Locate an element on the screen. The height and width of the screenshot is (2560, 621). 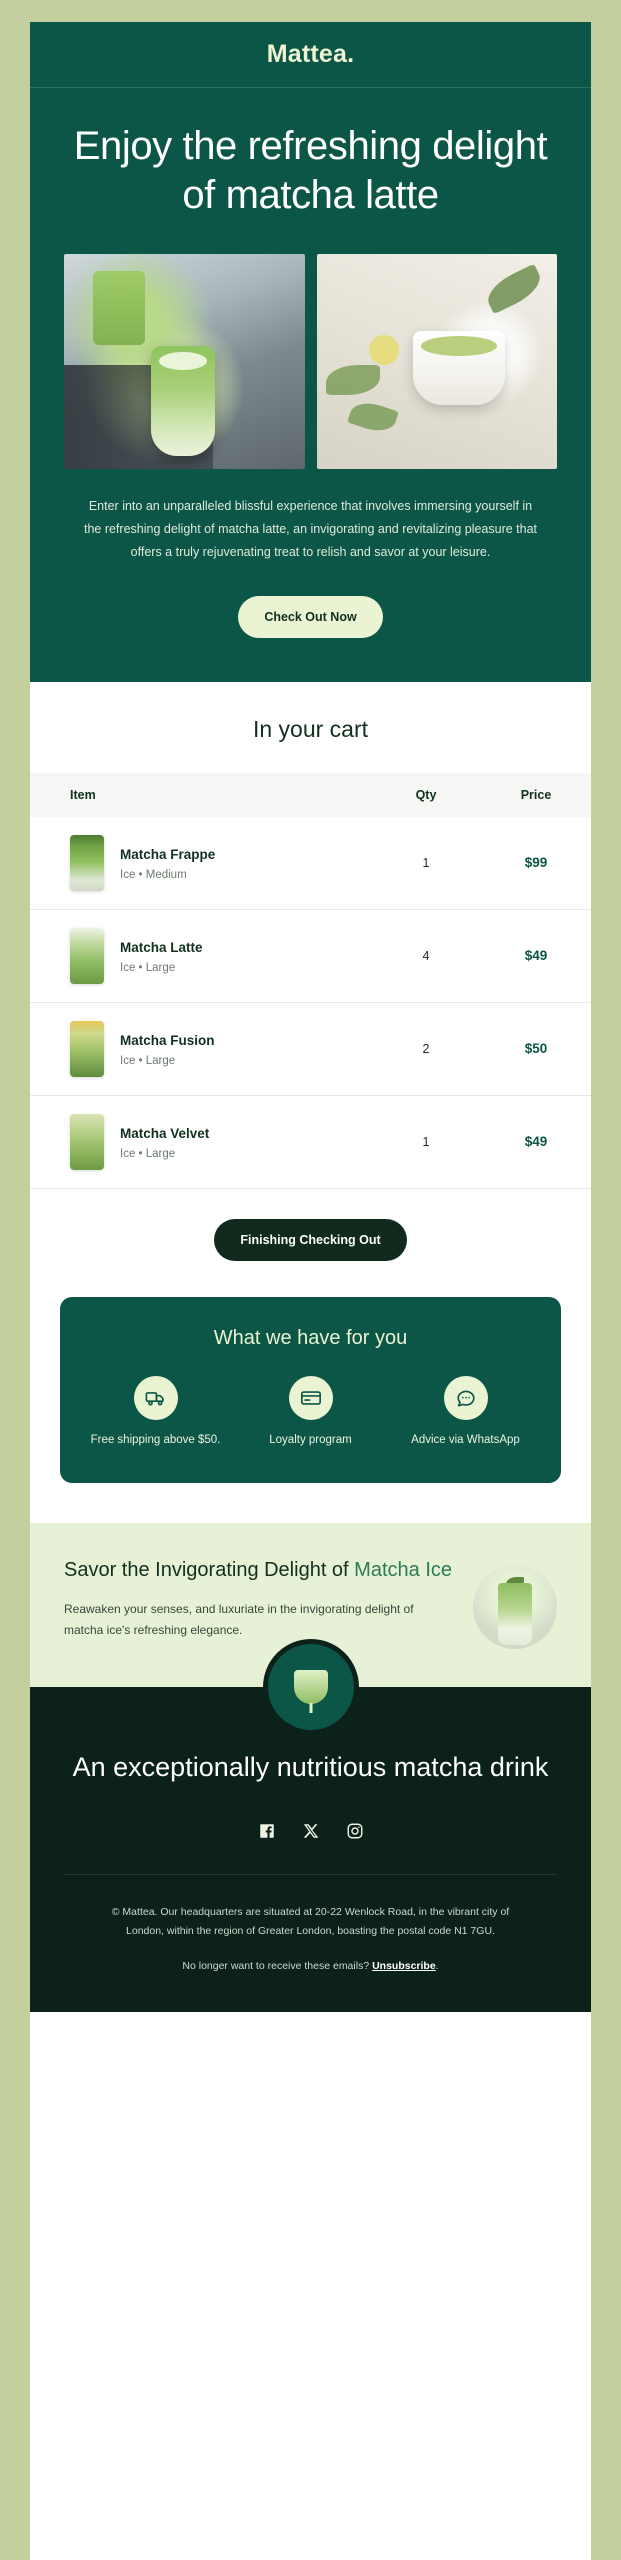
hero-image-left-latte-glass is located at coordinates (182, 400).